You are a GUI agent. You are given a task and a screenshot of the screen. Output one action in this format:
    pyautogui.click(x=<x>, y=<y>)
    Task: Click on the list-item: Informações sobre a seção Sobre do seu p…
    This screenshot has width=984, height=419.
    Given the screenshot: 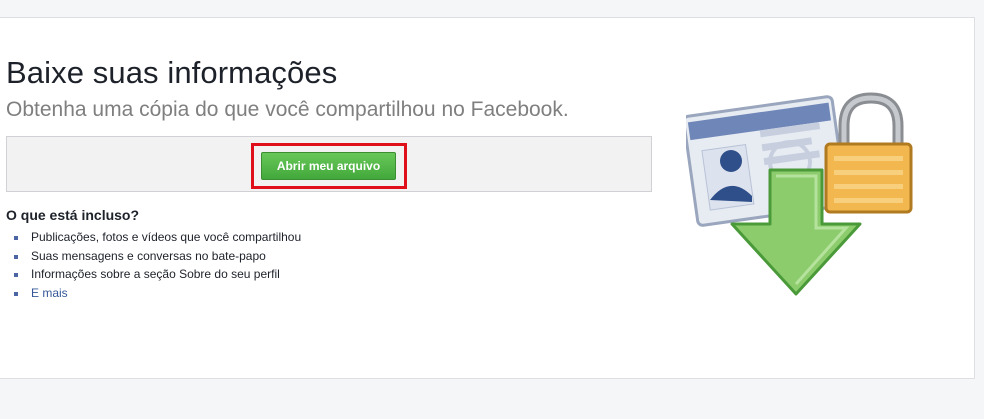 What is the action you would take?
    pyautogui.click(x=157, y=274)
    